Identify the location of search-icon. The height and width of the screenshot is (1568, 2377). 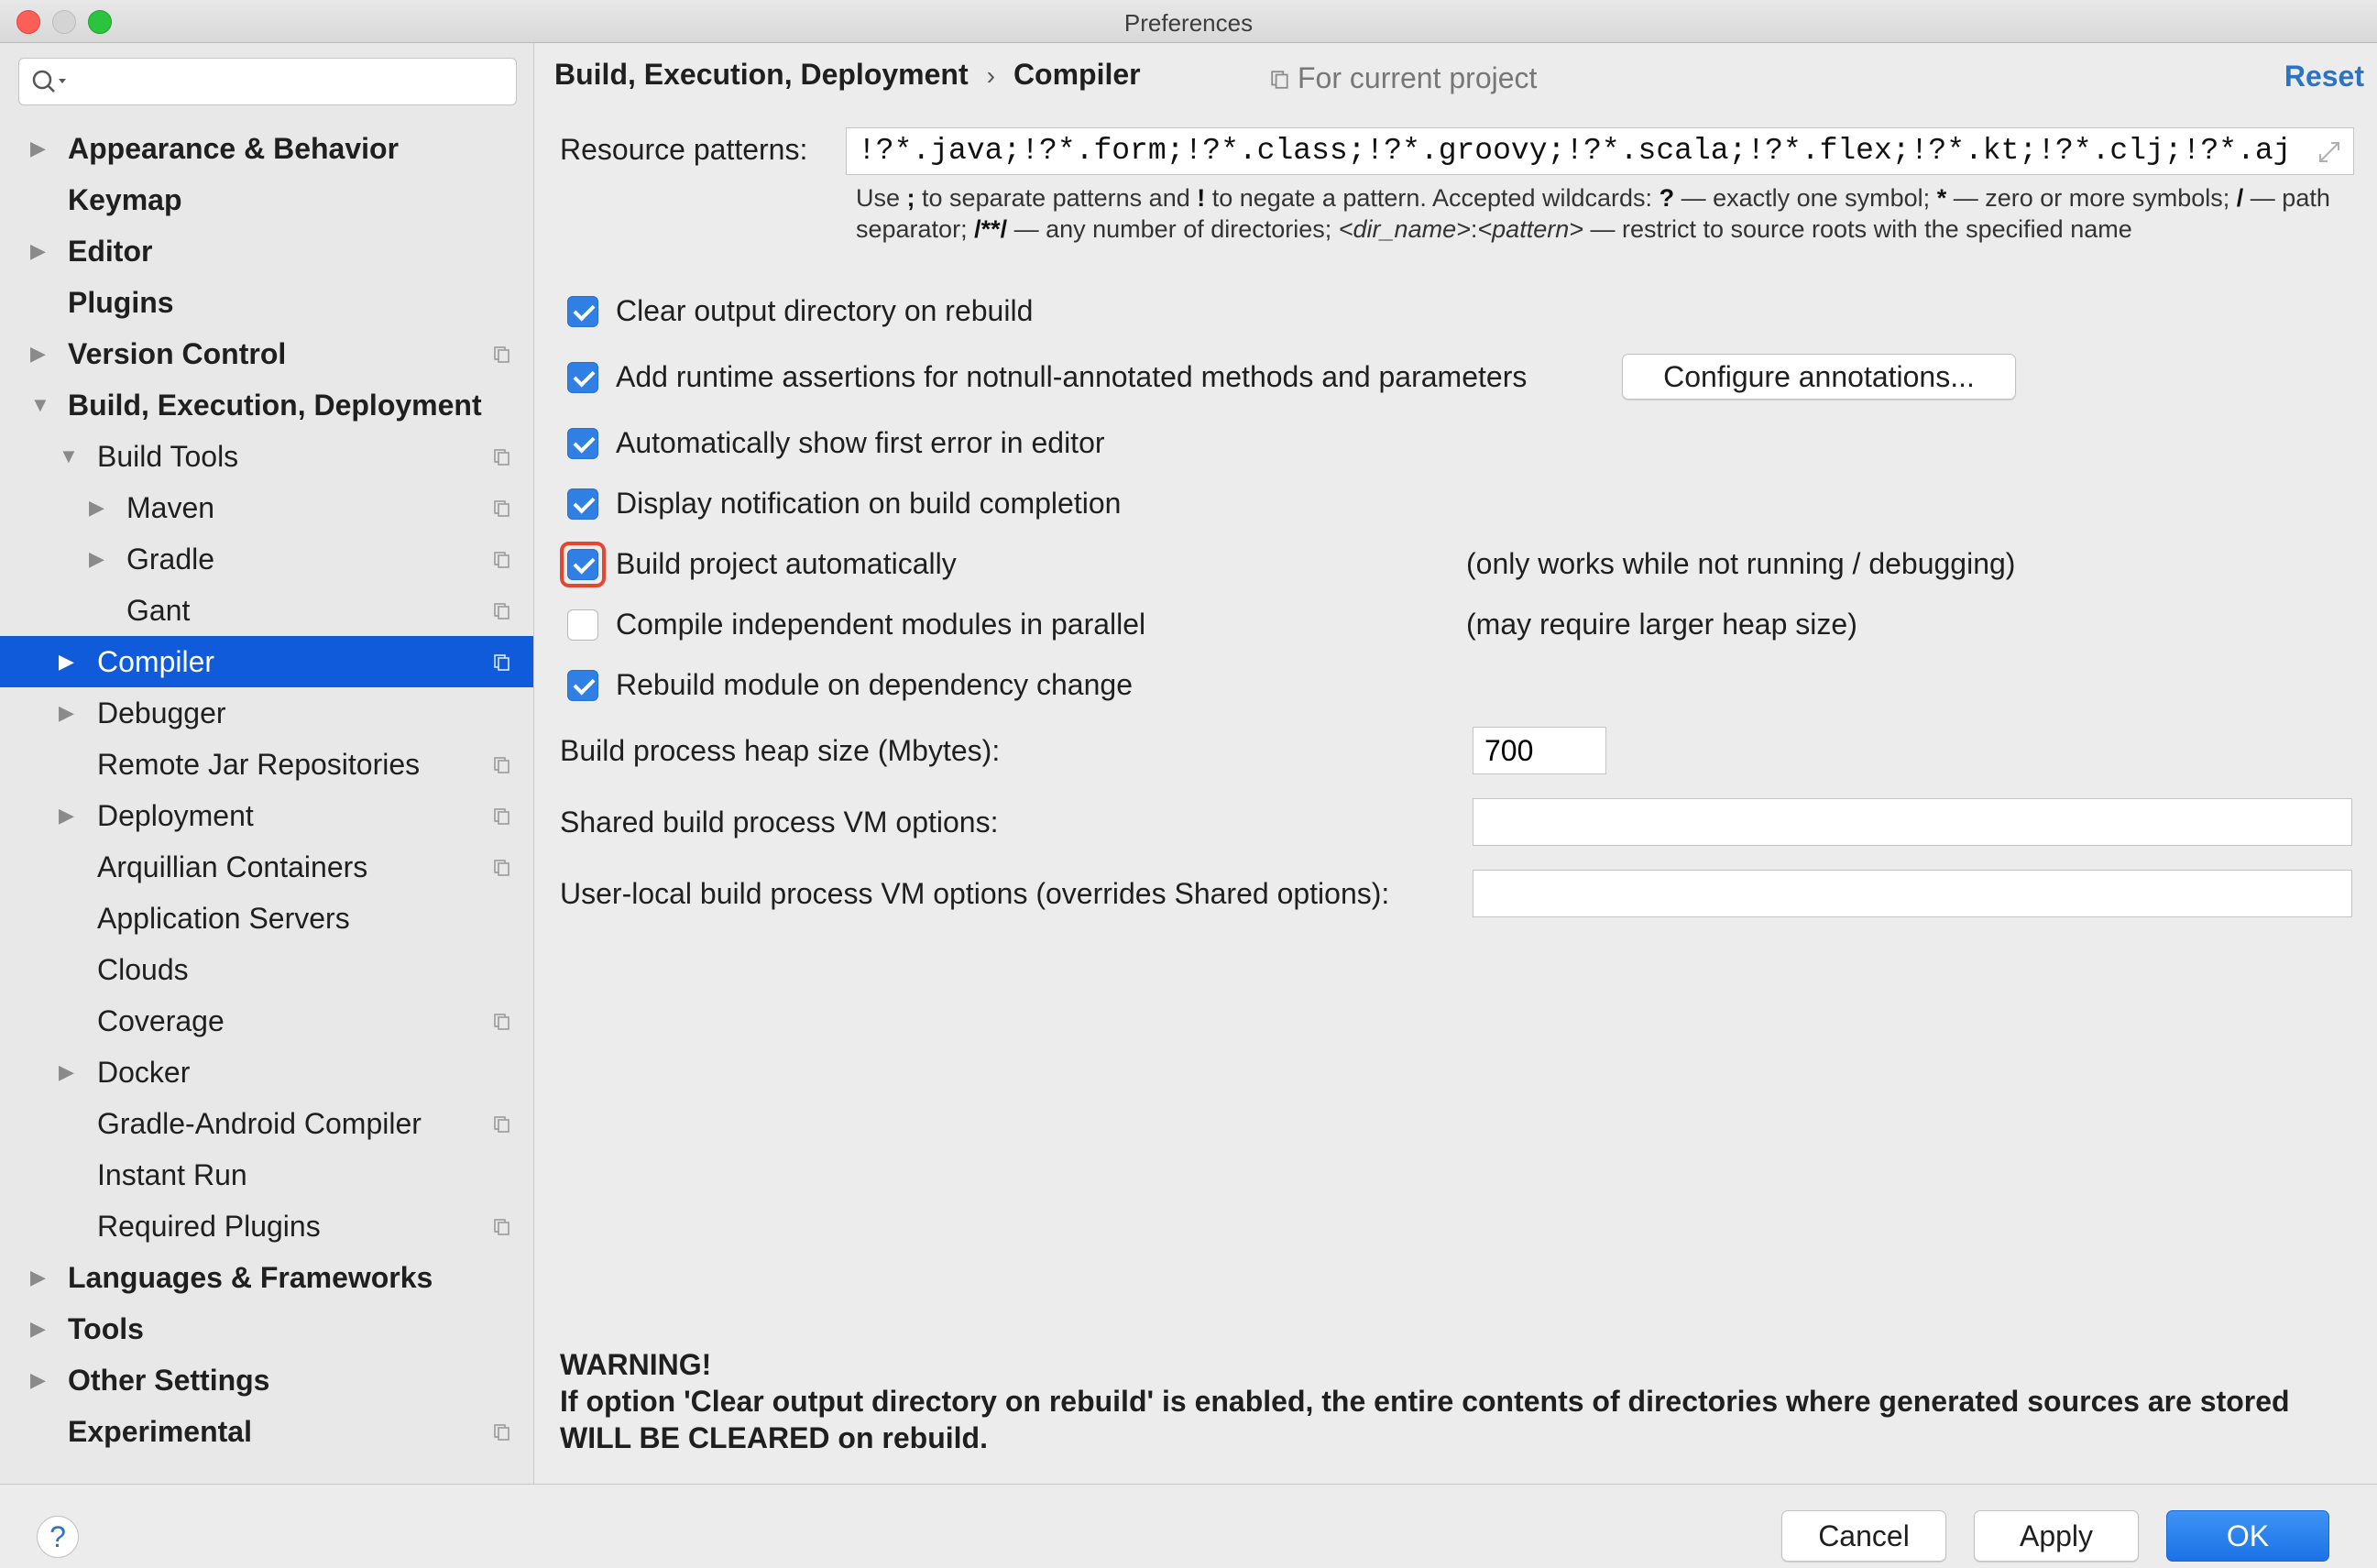
(50, 81).